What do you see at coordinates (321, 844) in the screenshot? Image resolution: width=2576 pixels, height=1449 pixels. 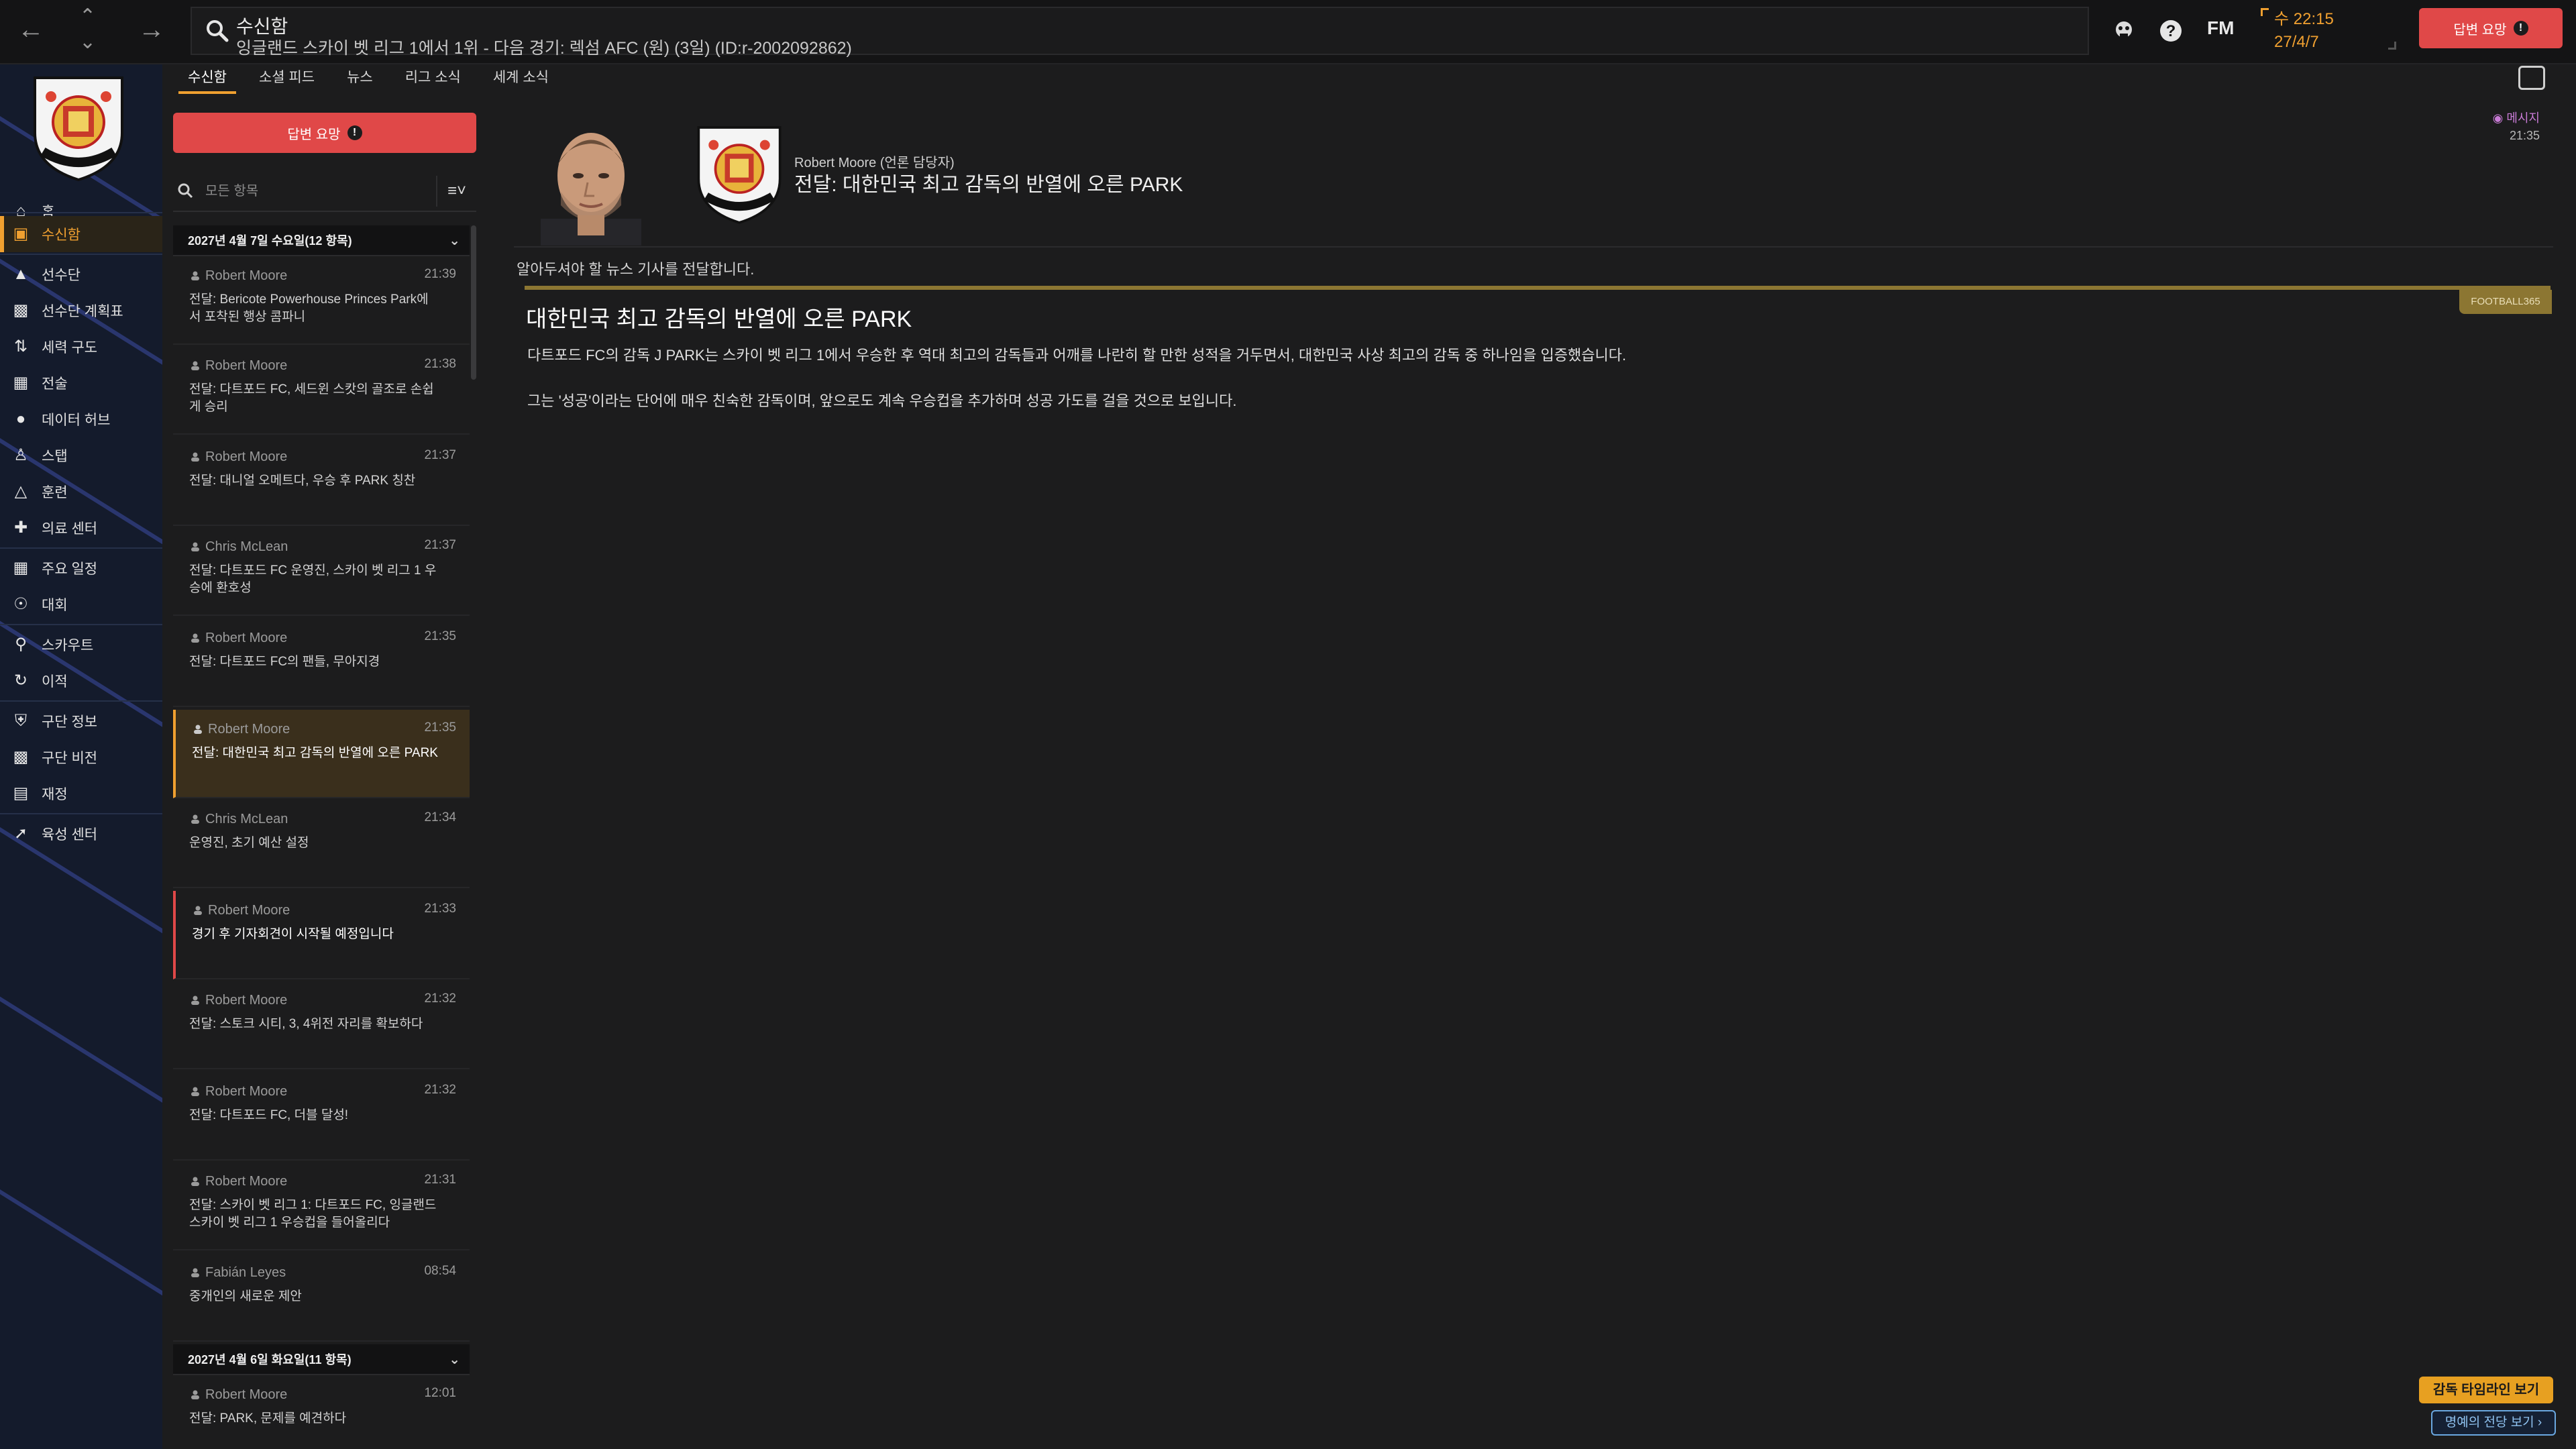 I see `message-row: Chris McLean 21:34 운영진, 초기 예산 설정` at bounding box center [321, 844].